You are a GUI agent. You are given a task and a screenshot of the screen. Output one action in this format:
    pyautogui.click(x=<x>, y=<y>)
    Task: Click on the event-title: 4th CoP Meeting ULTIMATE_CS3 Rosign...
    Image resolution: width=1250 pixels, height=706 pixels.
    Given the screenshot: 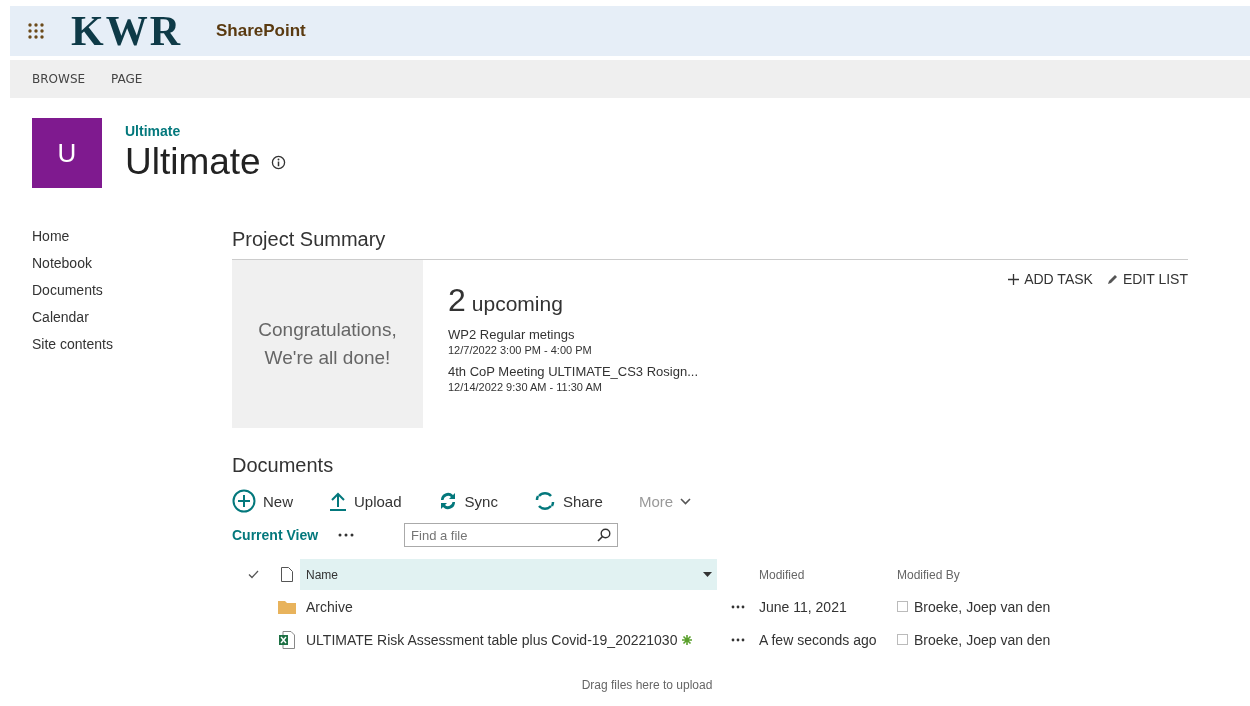 What is the action you would take?
    pyautogui.click(x=573, y=371)
    